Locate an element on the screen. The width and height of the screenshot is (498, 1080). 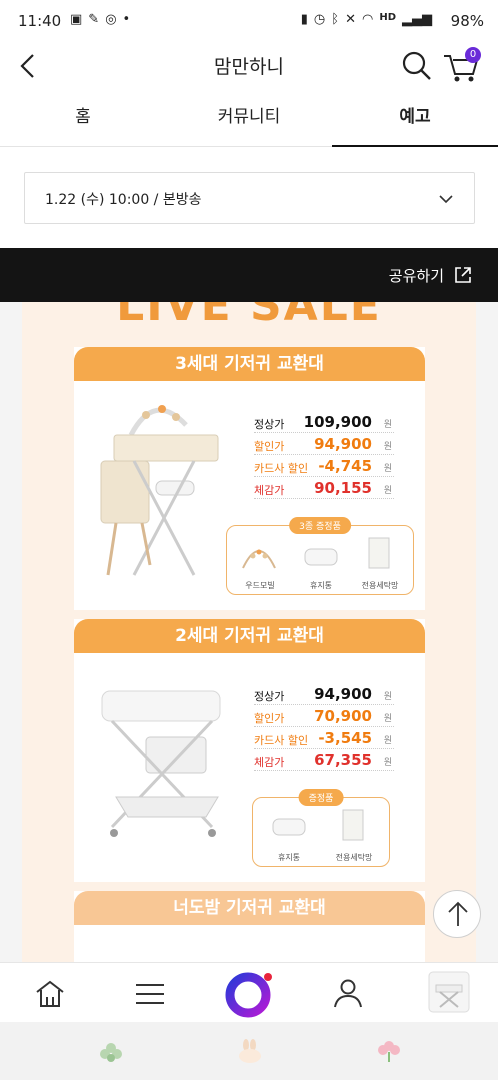
mute-icon: ✕ is located at coordinates (350, 19).